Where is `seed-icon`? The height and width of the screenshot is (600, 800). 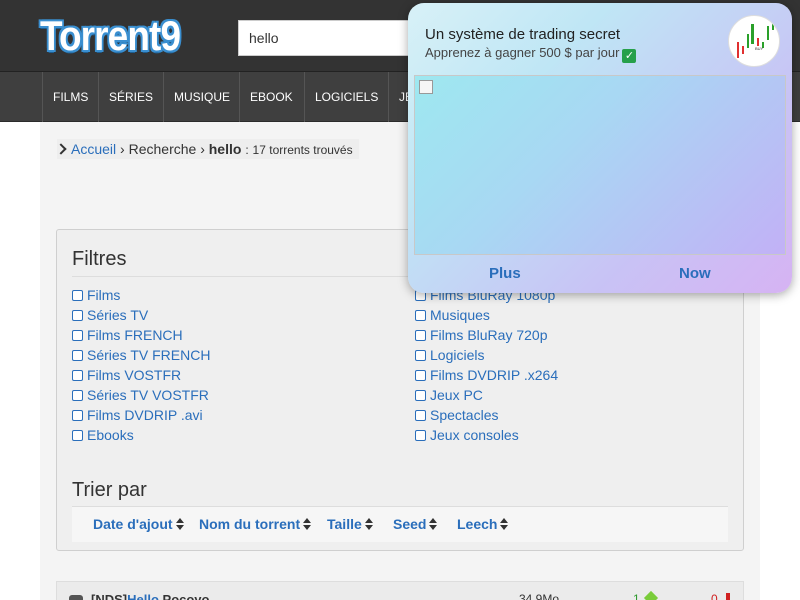 seed-icon is located at coordinates (650, 595).